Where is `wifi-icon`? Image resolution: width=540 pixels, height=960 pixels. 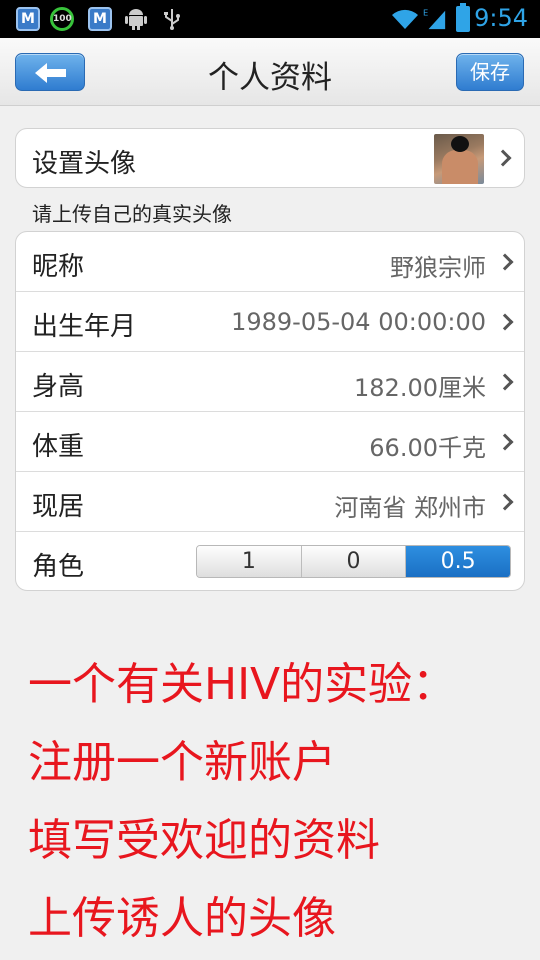
wifi-icon is located at coordinates (405, 19).